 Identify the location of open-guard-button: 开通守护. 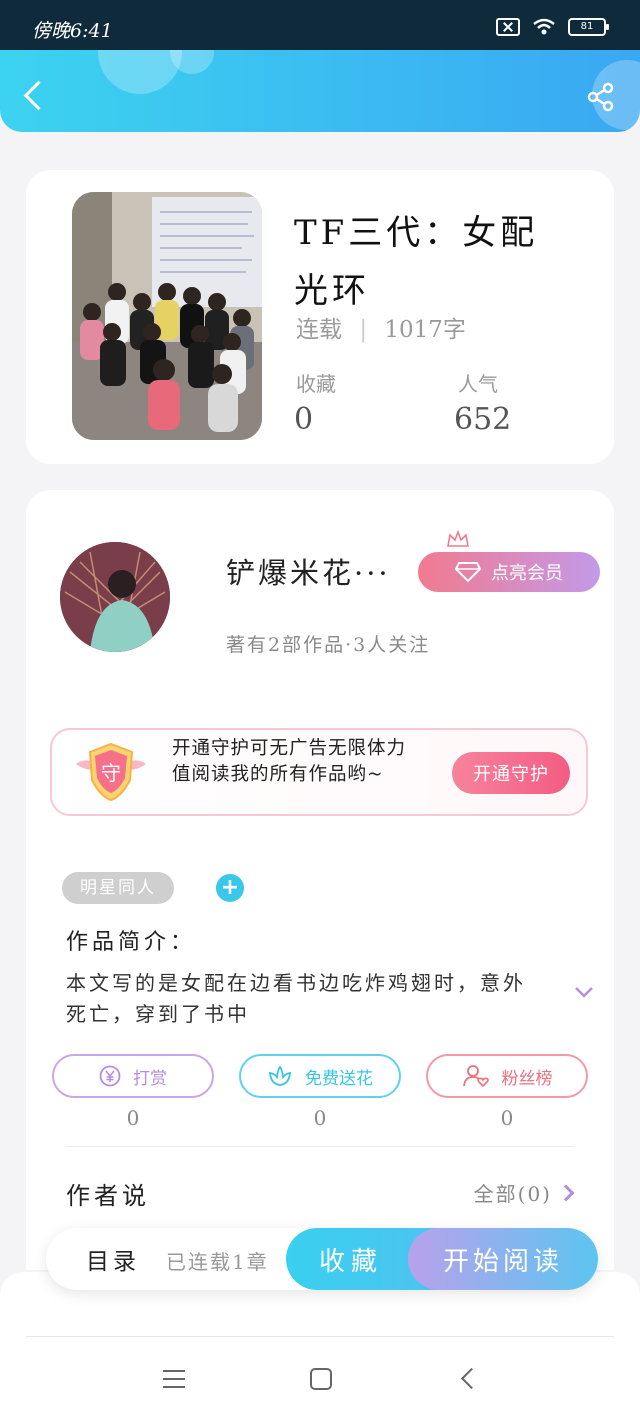
(511, 773).